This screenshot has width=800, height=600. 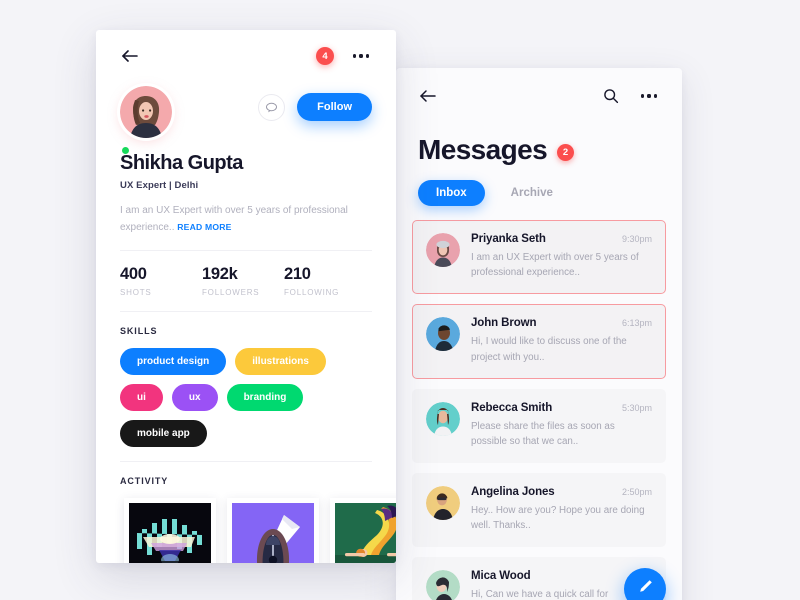 What do you see at coordinates (636, 323) in the screenshot?
I see `message-time: 6:13pm` at bounding box center [636, 323].